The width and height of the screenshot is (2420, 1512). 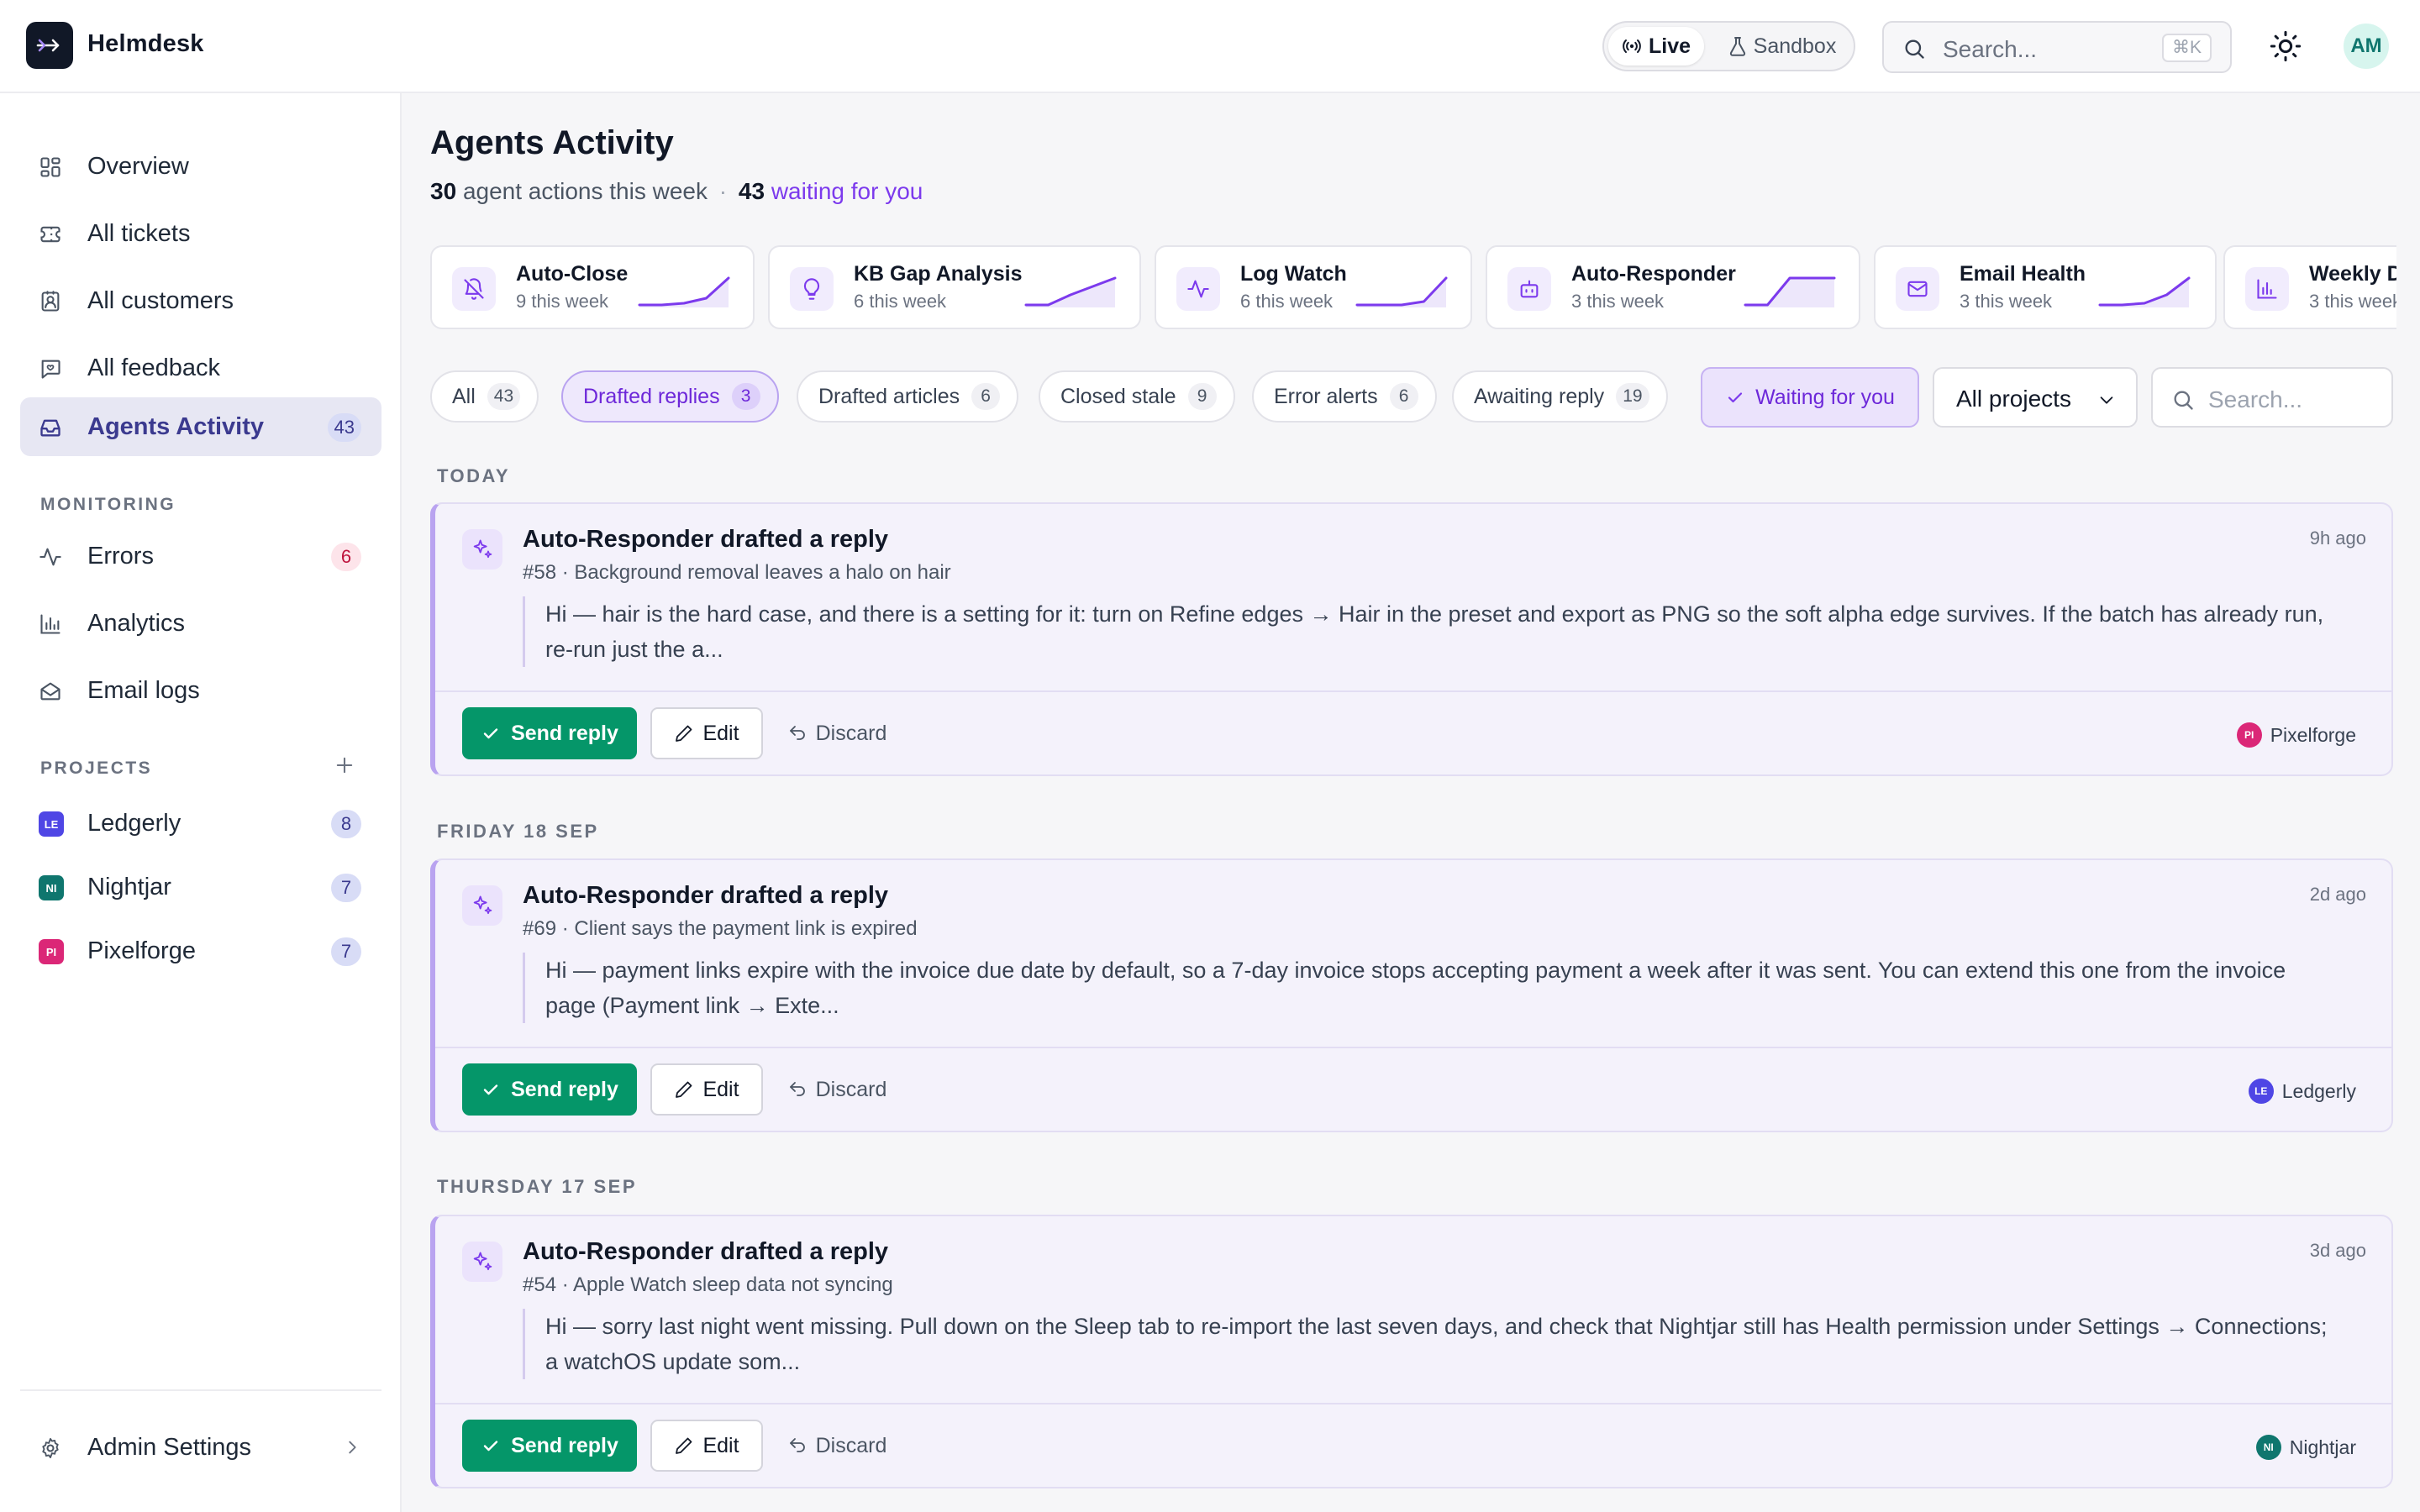 I want to click on ticket-reference: #54 · Apple Watch sleep data not syncing, so click(x=708, y=1285).